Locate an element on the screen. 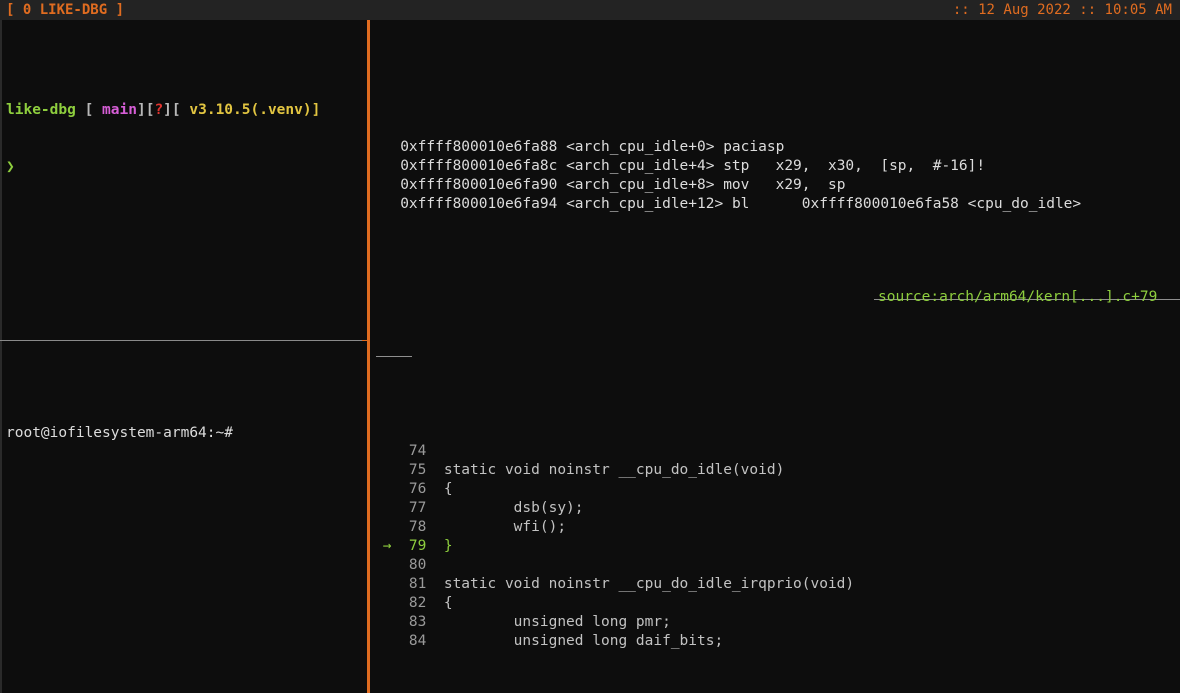 The image size is (1180, 693). disassembly-address: 0xffff800010e6fa88 is located at coordinates (470, 147).